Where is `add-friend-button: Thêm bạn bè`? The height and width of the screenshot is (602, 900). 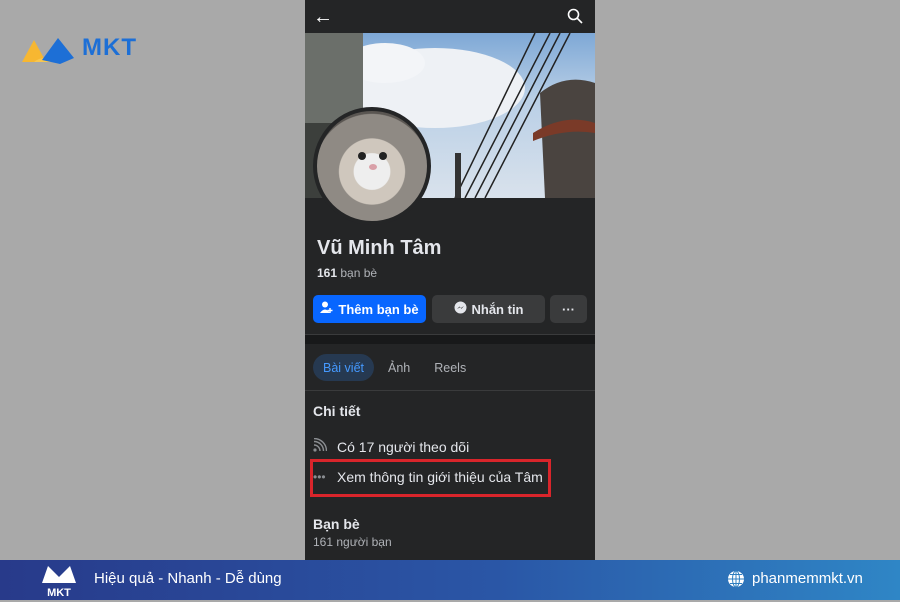 add-friend-button: Thêm bạn bè is located at coordinates (369, 309).